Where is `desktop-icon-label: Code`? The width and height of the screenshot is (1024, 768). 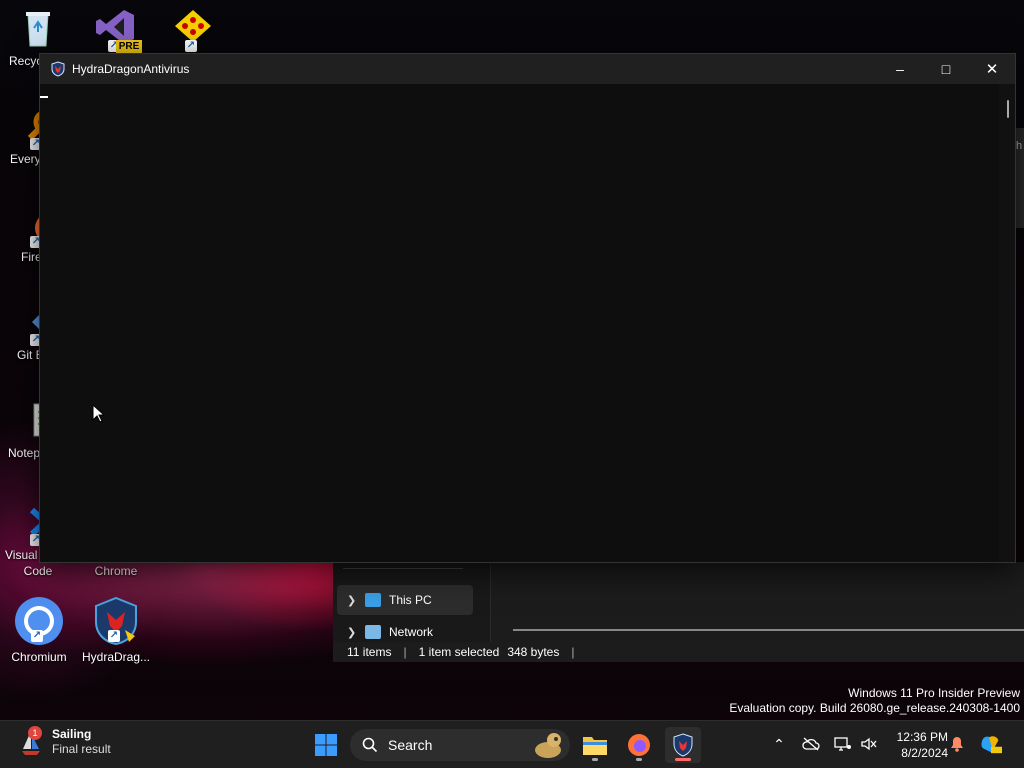 desktop-icon-label: Code is located at coordinates (38, 571).